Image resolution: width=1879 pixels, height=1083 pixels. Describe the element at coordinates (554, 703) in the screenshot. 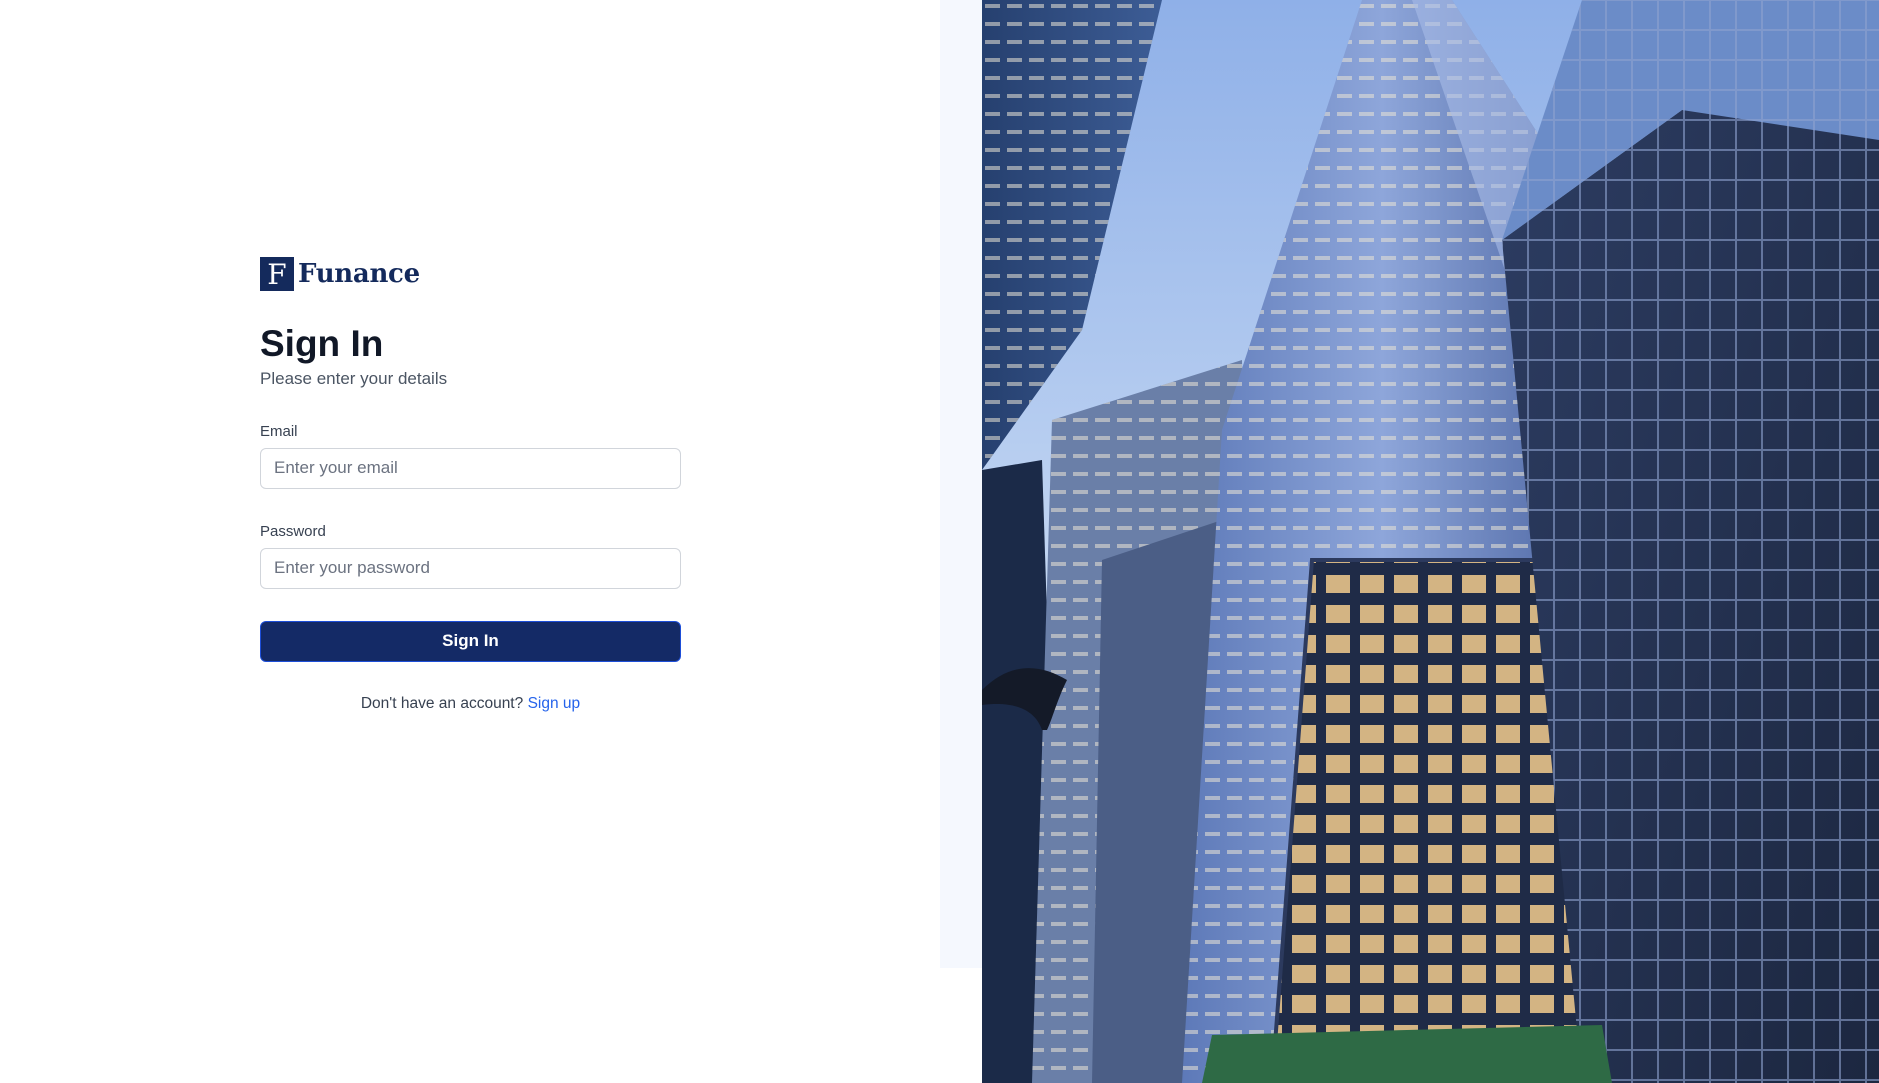

I see `signup-link: Sign up` at that location.